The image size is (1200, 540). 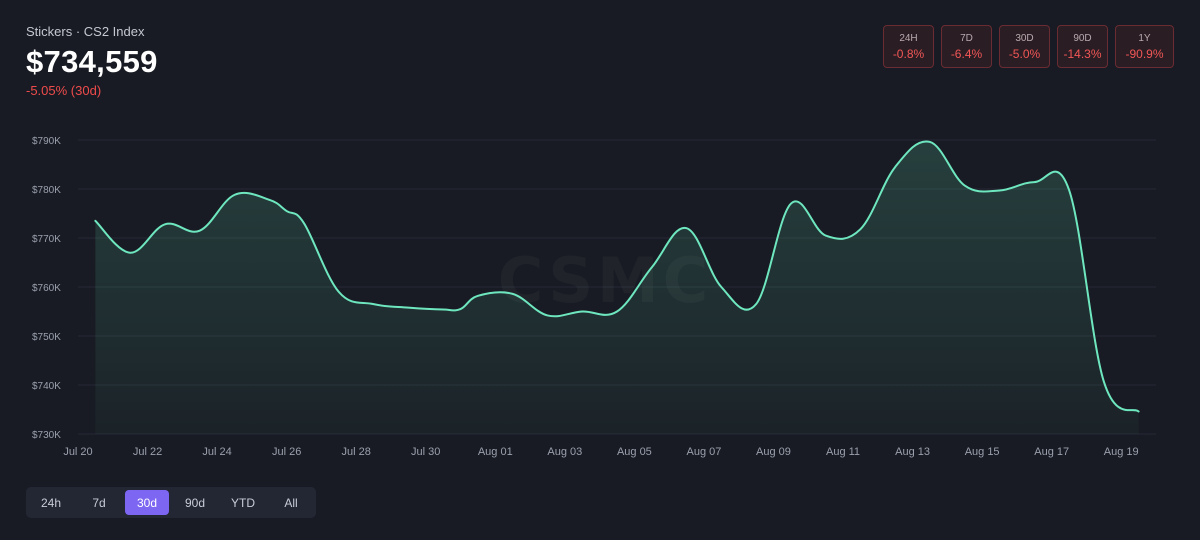 What do you see at coordinates (147, 452) in the screenshot?
I see `x-tick-label: Jul 22` at bounding box center [147, 452].